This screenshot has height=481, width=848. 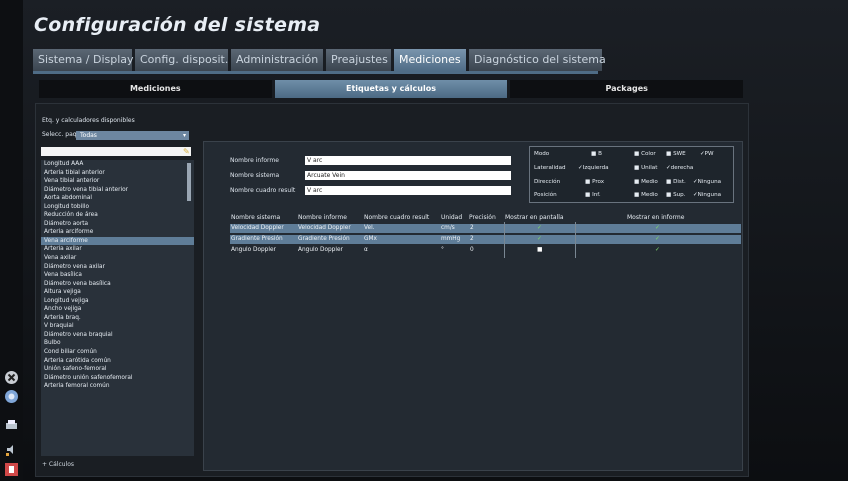 What do you see at coordinates (707, 195) in the screenshot?
I see `position-ninguna-option: ✓Ninguna` at bounding box center [707, 195].